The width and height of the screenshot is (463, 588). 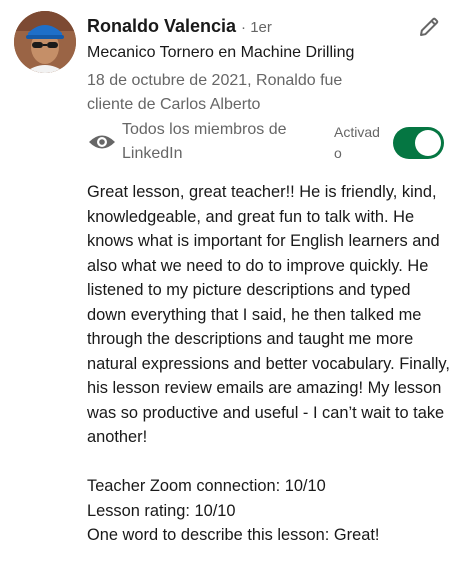 I want to click on edit-button, so click(x=429, y=27).